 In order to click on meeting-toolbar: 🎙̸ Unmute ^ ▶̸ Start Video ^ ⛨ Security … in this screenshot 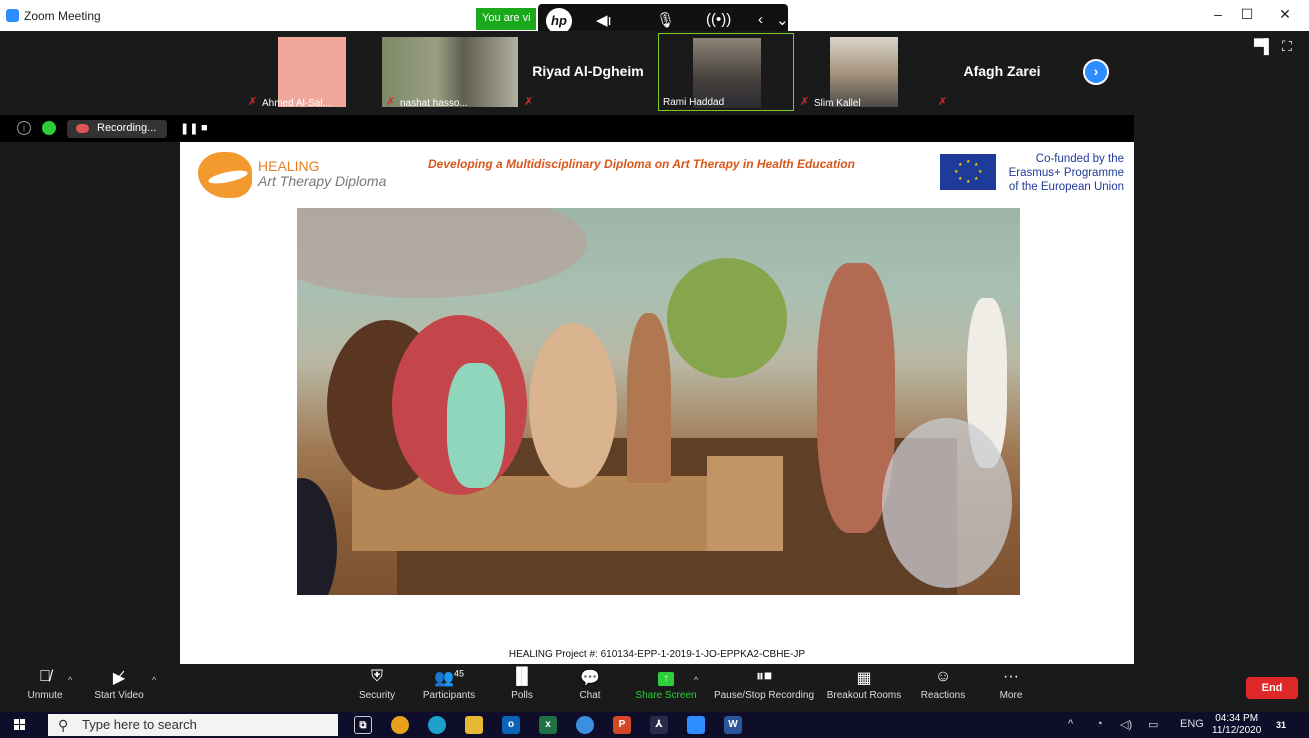, I will do `click(654, 686)`.